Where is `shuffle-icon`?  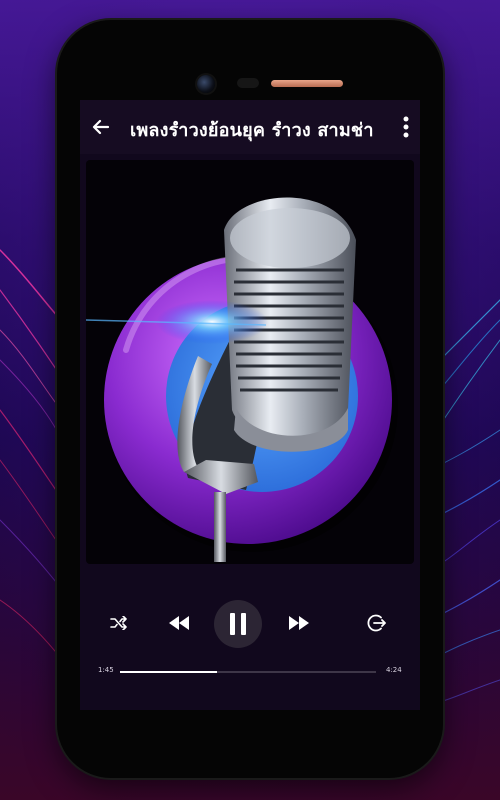 shuffle-icon is located at coordinates (118, 623).